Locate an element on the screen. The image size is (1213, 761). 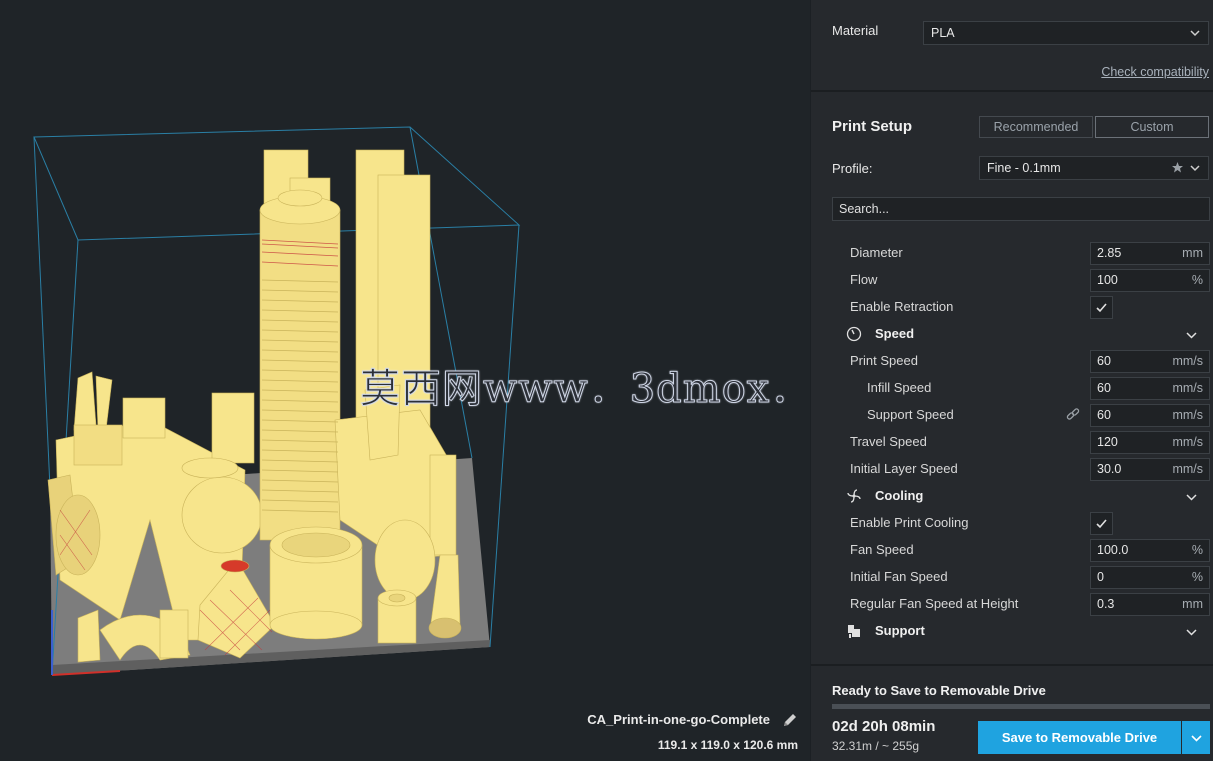
retraction-checkbox is located at coordinates (1101, 307).